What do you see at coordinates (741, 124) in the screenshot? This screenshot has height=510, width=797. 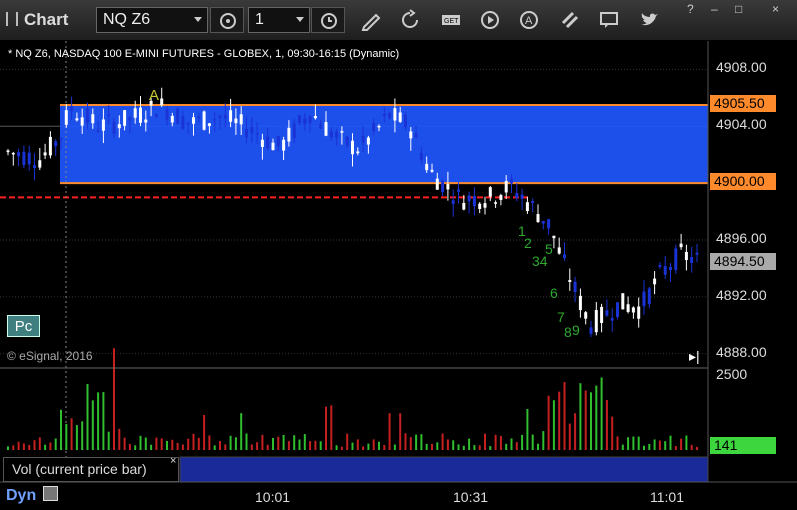 I see `price-label: 4904.00` at bounding box center [741, 124].